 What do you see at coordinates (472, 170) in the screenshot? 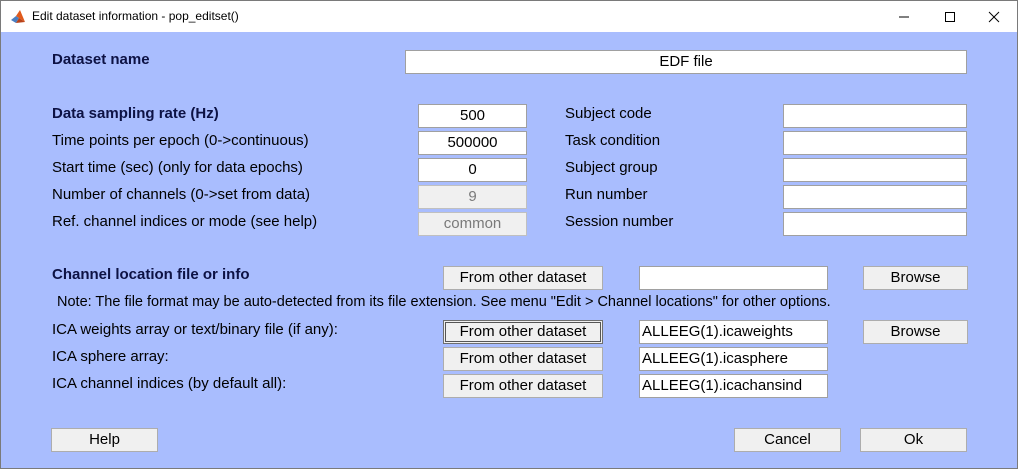
I see `start-time-input: 0` at bounding box center [472, 170].